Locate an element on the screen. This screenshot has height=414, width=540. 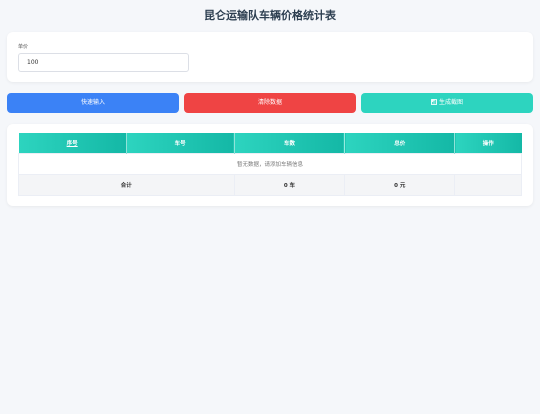
total-row: 合计 0 车 0 元 is located at coordinates (270, 185).